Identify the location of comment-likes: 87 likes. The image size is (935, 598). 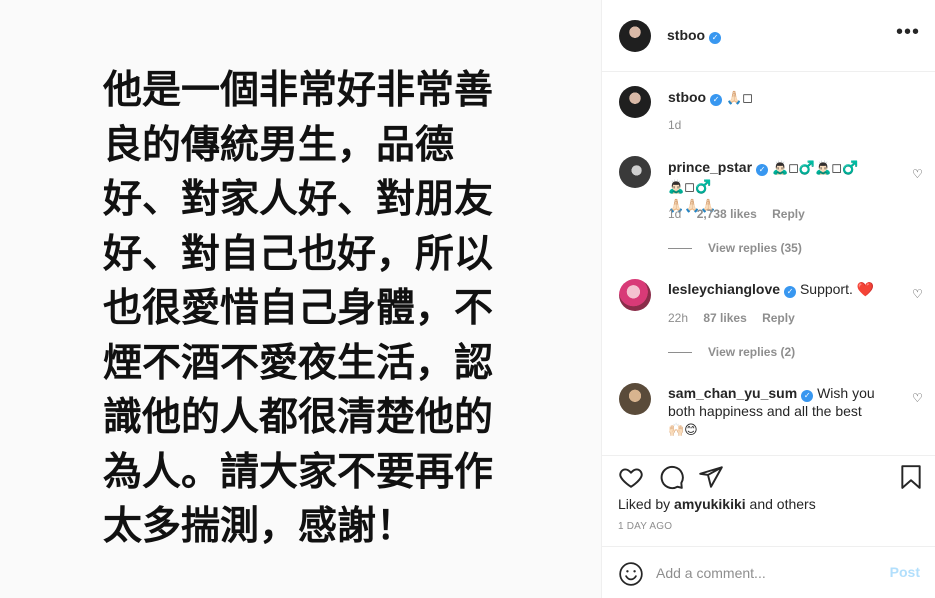
(724, 318).